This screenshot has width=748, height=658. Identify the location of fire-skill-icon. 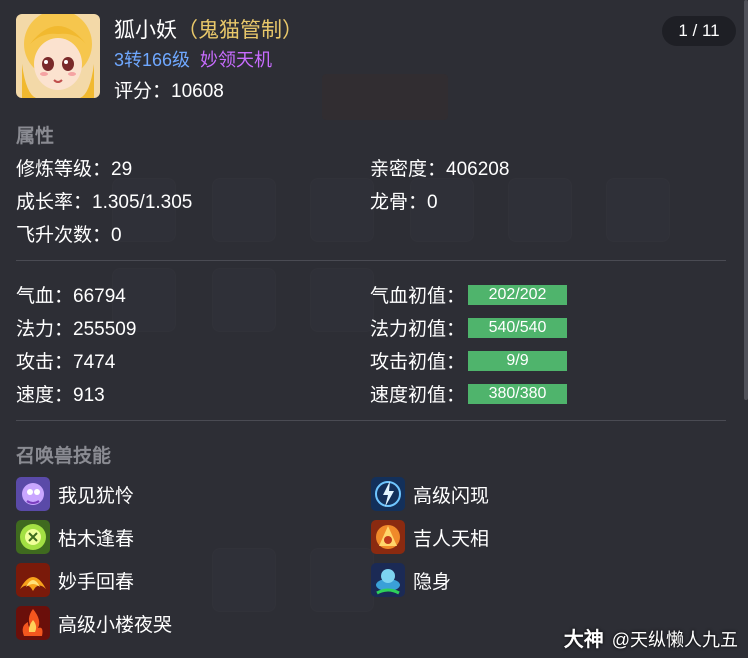
(33, 623).